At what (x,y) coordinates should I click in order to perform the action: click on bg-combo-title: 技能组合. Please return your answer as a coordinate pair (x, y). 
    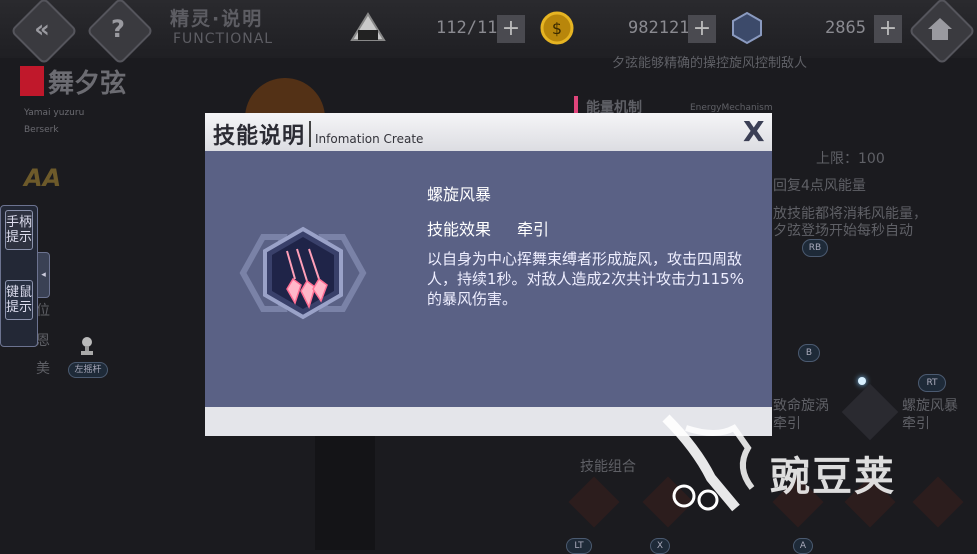
    Looking at the image, I should click on (608, 467).